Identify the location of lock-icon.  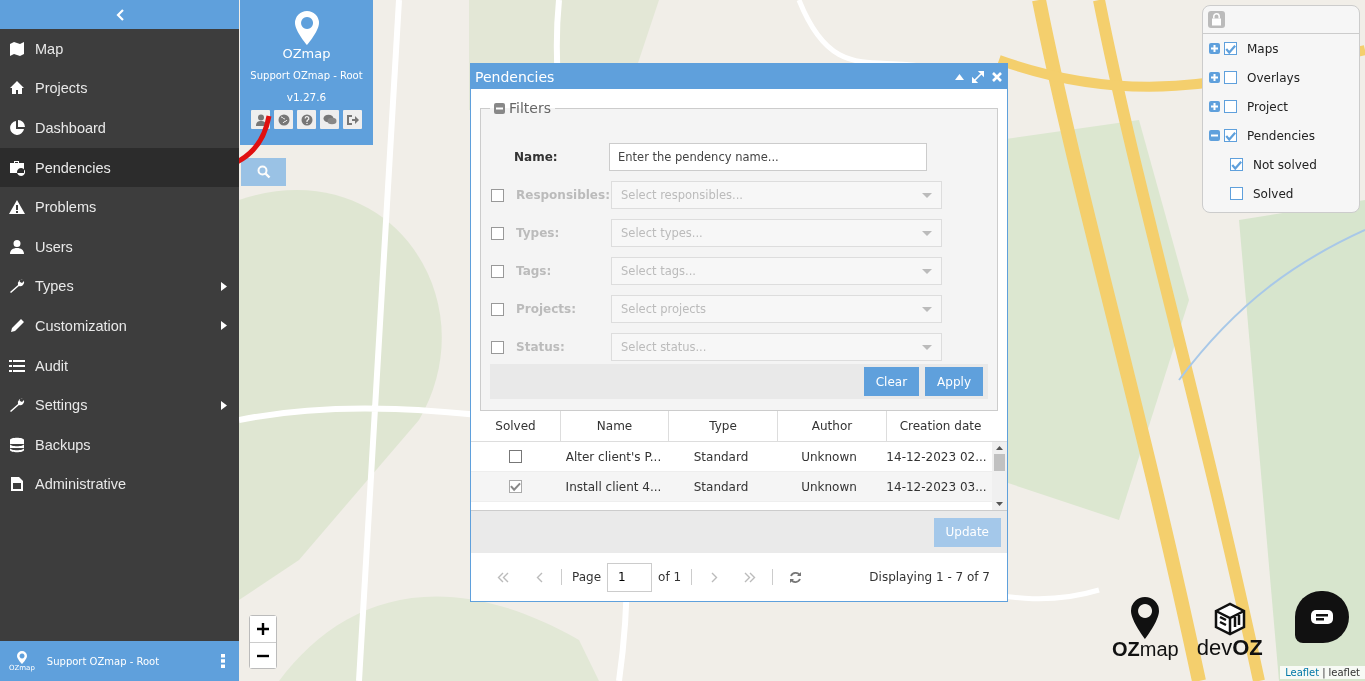
(1216, 19).